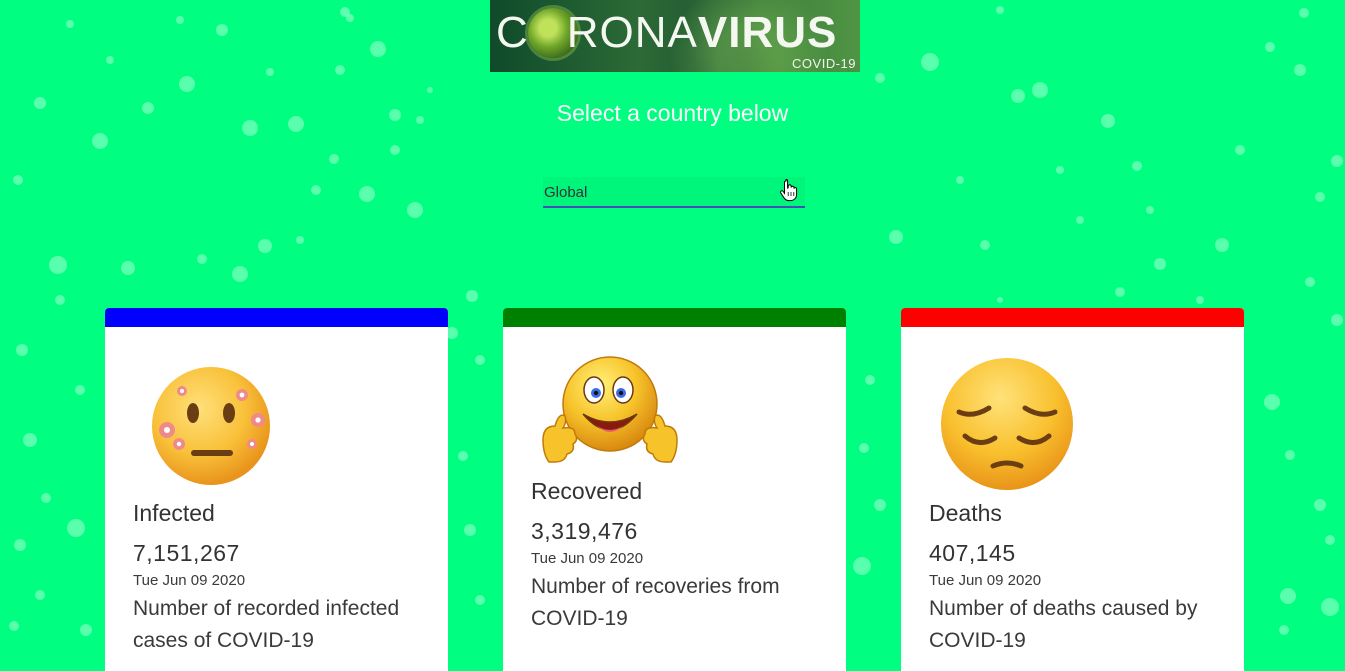  I want to click on select-country-heading: Select a country below, so click(672, 113).